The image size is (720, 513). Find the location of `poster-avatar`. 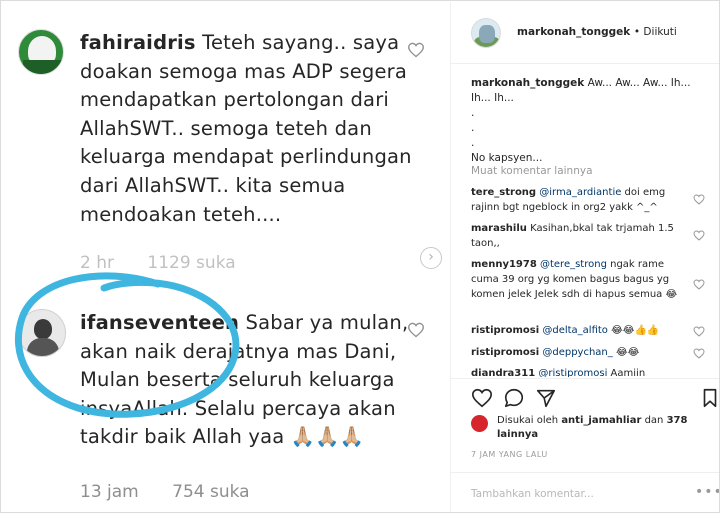

poster-avatar is located at coordinates (486, 33).